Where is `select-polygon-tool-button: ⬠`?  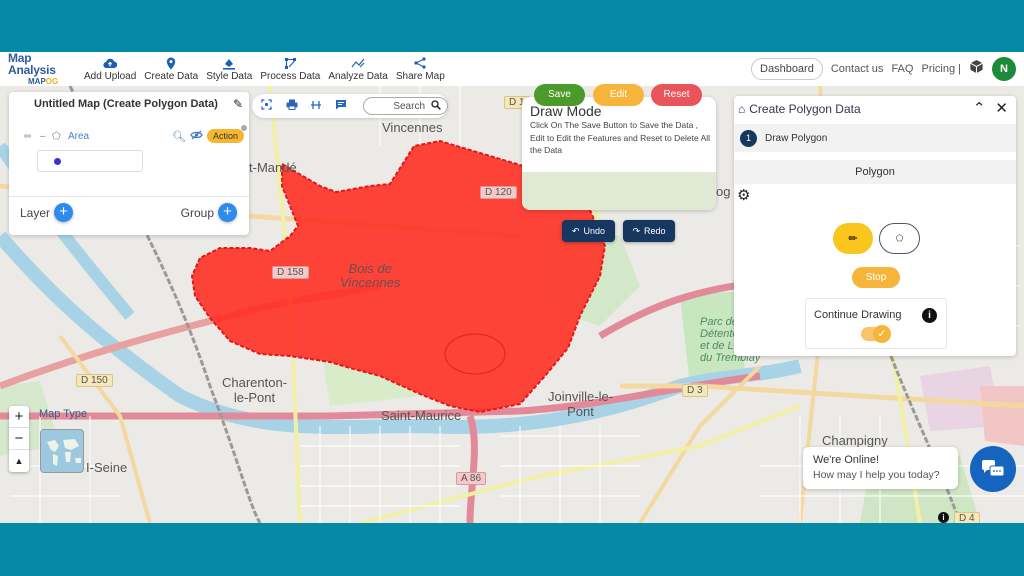 select-polygon-tool-button: ⬠ is located at coordinates (899, 238).